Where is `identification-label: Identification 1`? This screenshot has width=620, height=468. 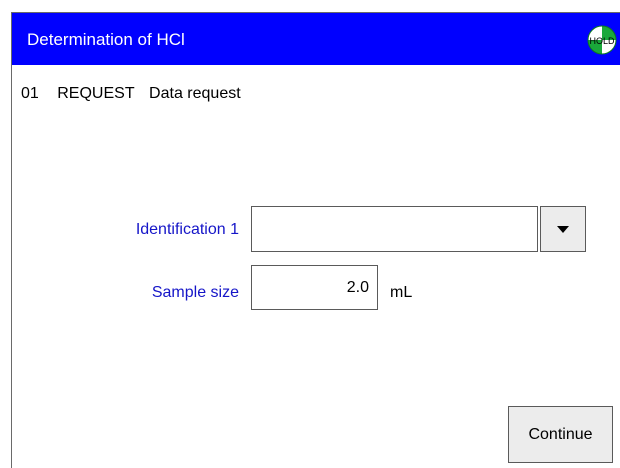 identification-label: Identification 1 is located at coordinates (187, 229).